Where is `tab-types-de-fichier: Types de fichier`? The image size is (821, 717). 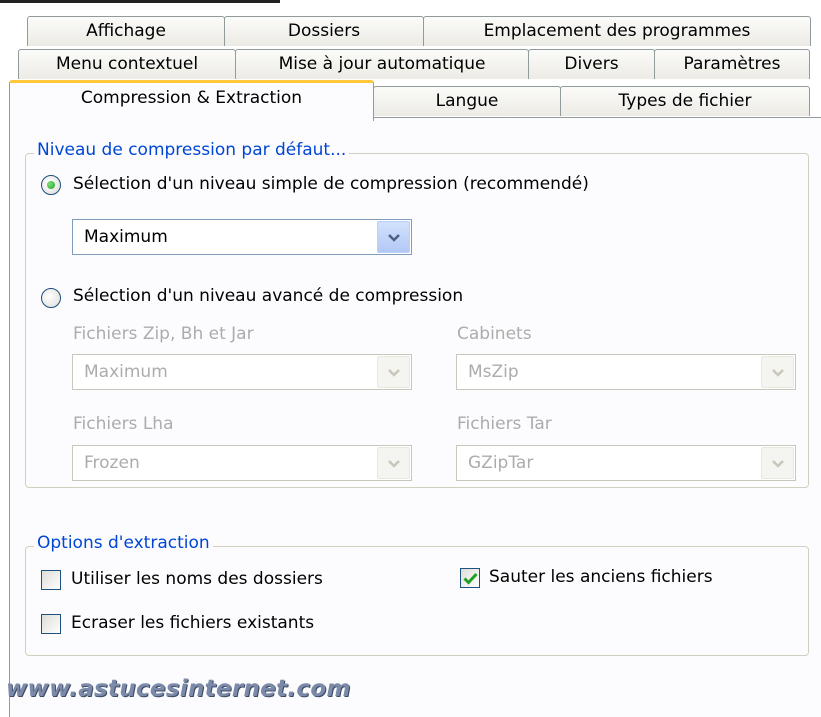
tab-types-de-fichier: Types de fichier is located at coordinates (685, 101).